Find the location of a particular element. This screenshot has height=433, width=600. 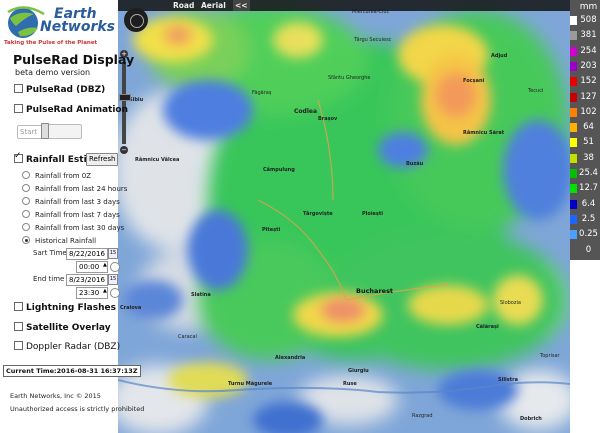

end-time-spinner-icon: ▲ is located at coordinates (105, 291).